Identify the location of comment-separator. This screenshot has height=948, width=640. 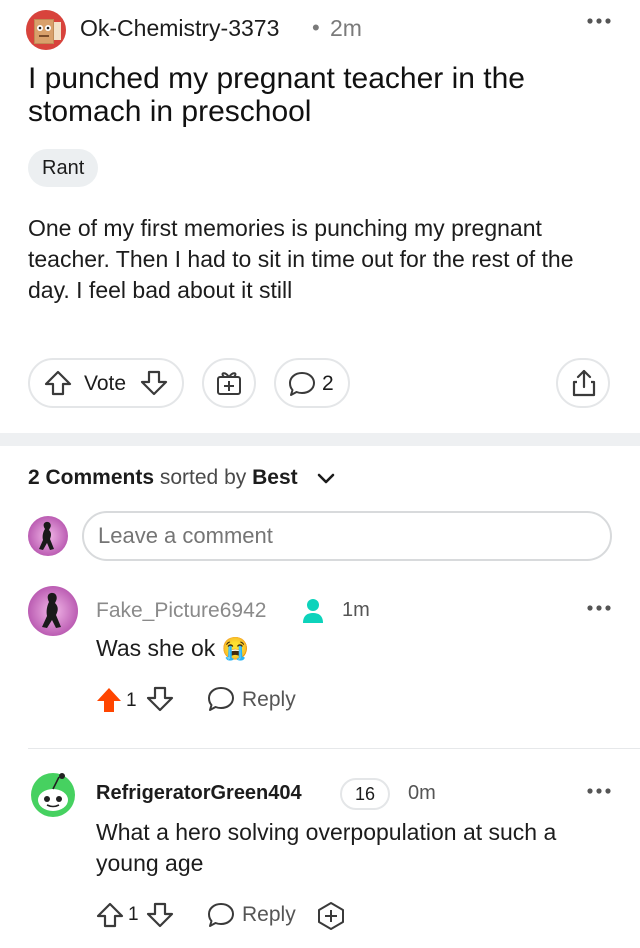
(334, 748).